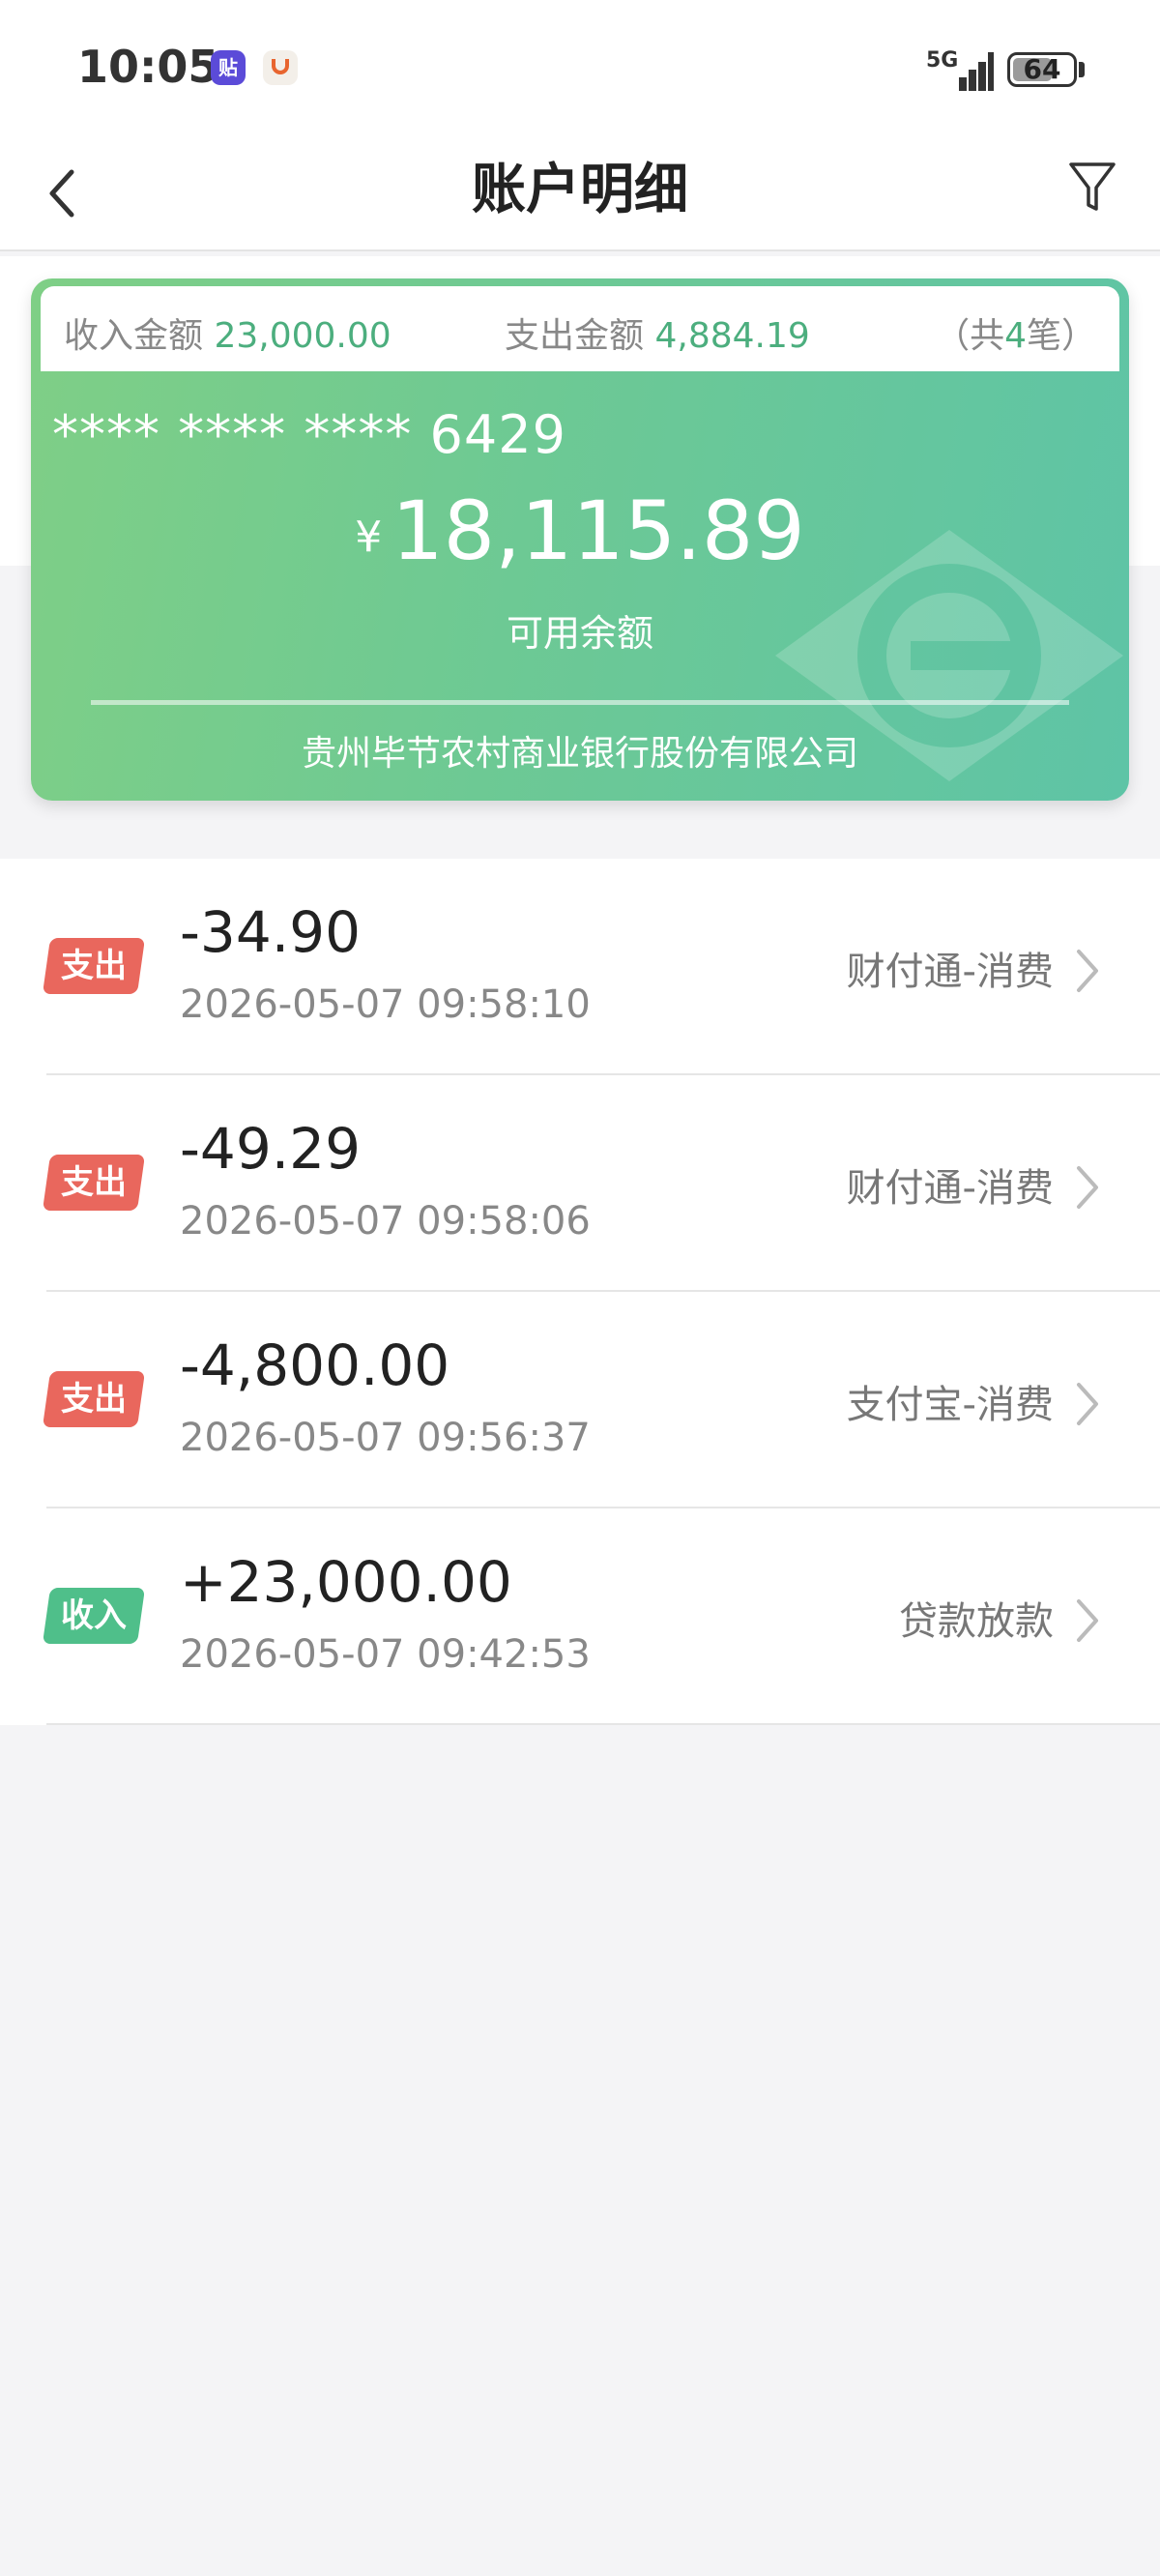 The height and width of the screenshot is (2576, 1160). What do you see at coordinates (598, 530) in the screenshot?
I see `available-balance: 18,115.89` at bounding box center [598, 530].